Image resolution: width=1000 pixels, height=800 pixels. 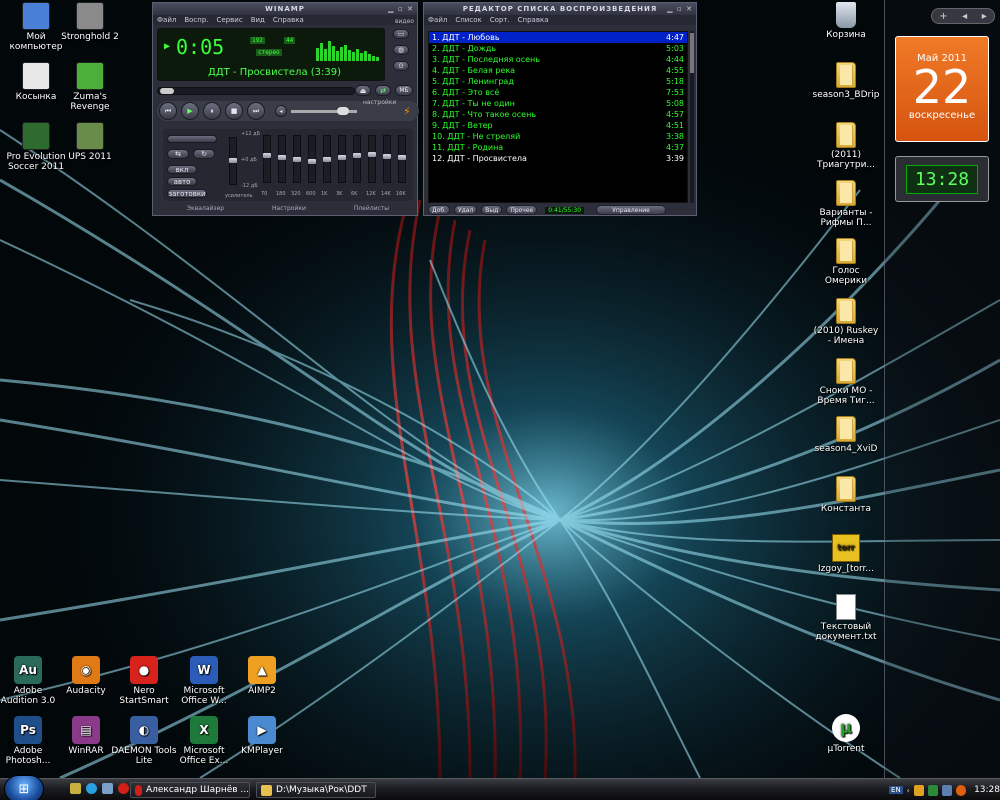 What do you see at coordinates (190, 111) in the screenshot?
I see `play-button: ▶` at bounding box center [190, 111].